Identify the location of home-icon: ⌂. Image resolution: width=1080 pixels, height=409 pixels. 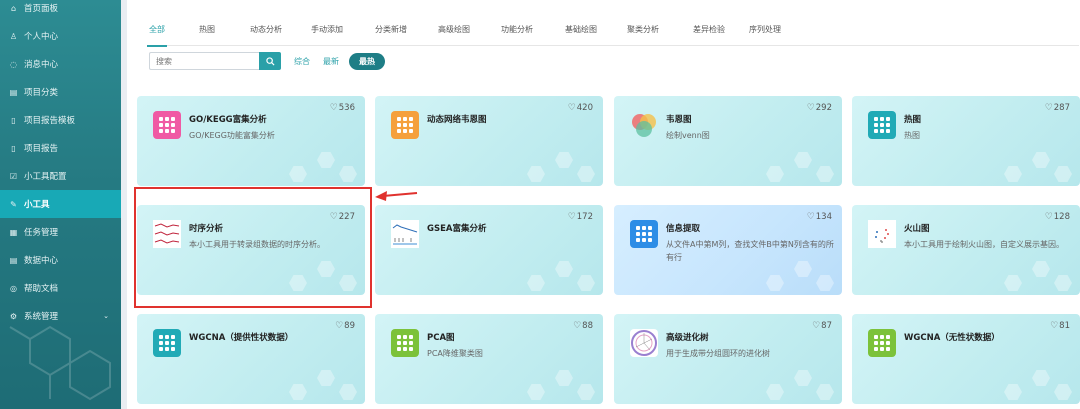
(13, 8).